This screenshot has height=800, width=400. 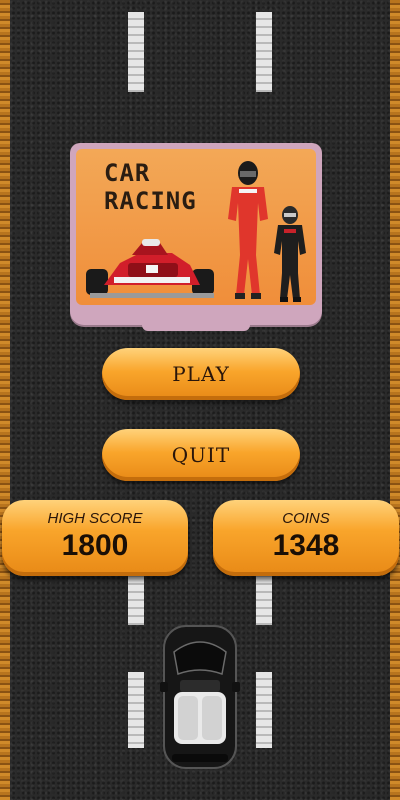 I want to click on quit-button: QUIT, so click(x=201, y=455).